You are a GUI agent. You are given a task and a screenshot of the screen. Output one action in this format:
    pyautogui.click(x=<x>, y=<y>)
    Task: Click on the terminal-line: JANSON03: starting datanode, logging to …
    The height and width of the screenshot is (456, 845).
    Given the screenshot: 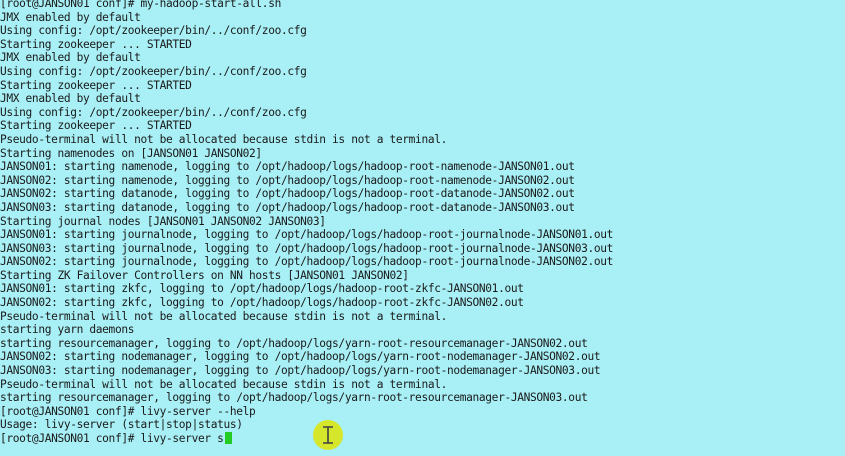 What is the action you would take?
    pyautogui.click(x=287, y=207)
    